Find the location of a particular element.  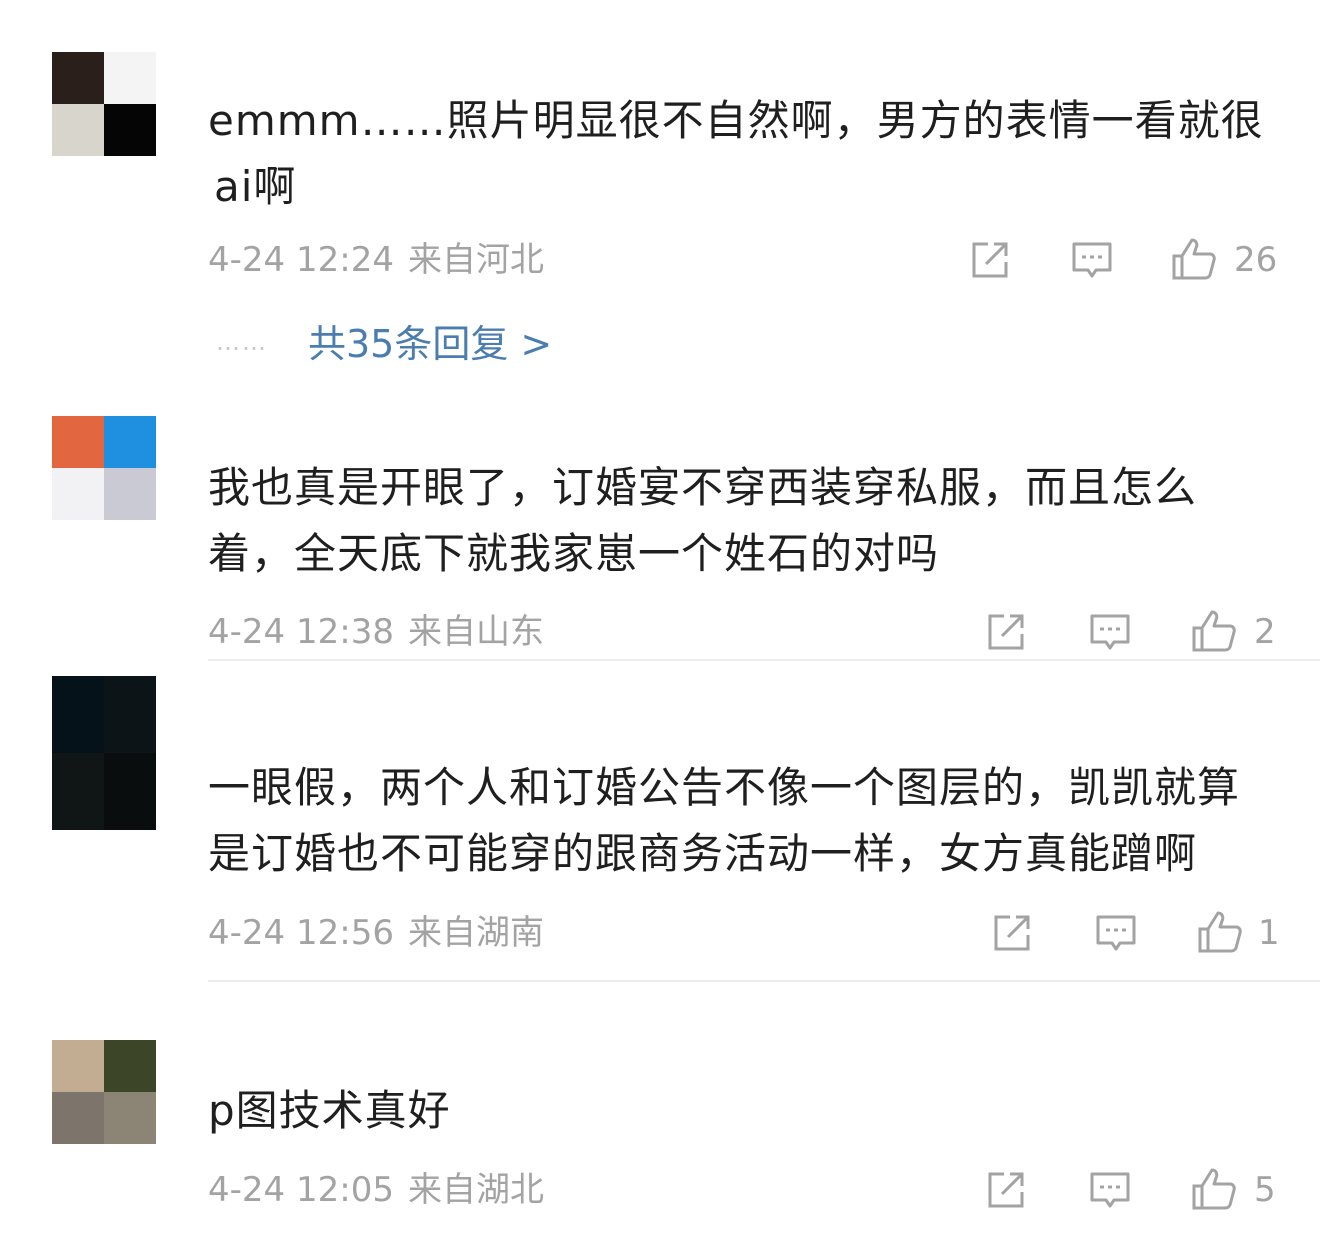

comment-text: p图技术真好 is located at coordinates (745, 1111).